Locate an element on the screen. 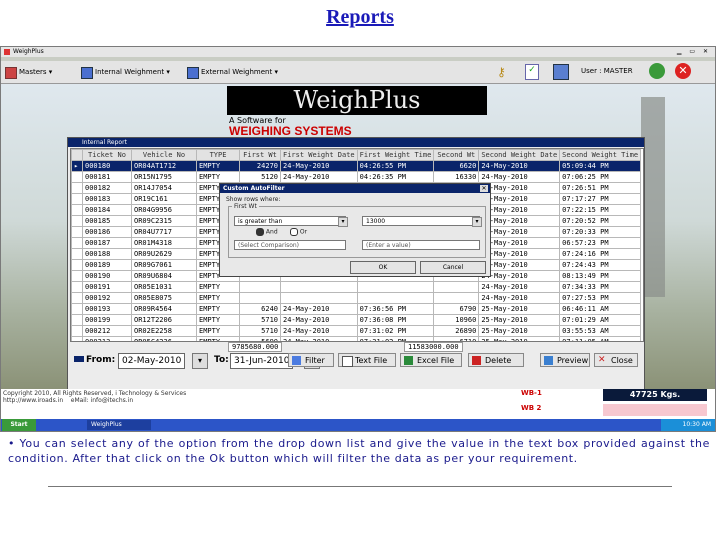  value-dropdown-icon: ▾ is located at coordinates (477, 222).